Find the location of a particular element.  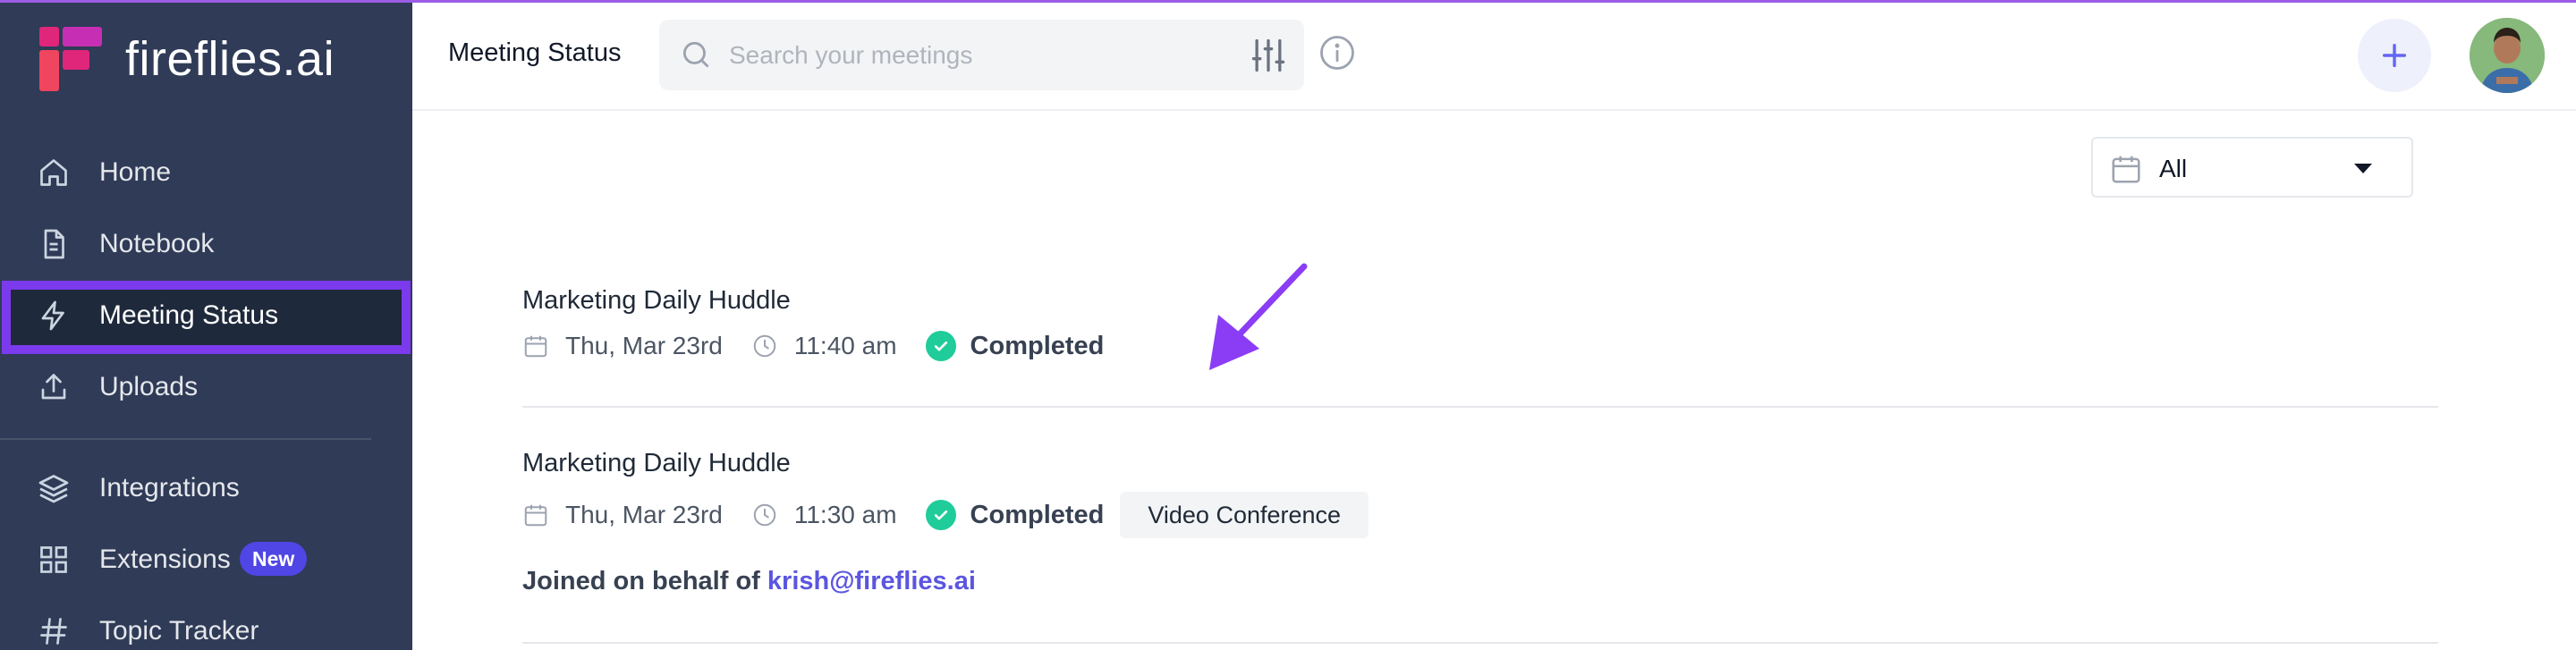

sidebar-item-home: Home is located at coordinates (206, 172).